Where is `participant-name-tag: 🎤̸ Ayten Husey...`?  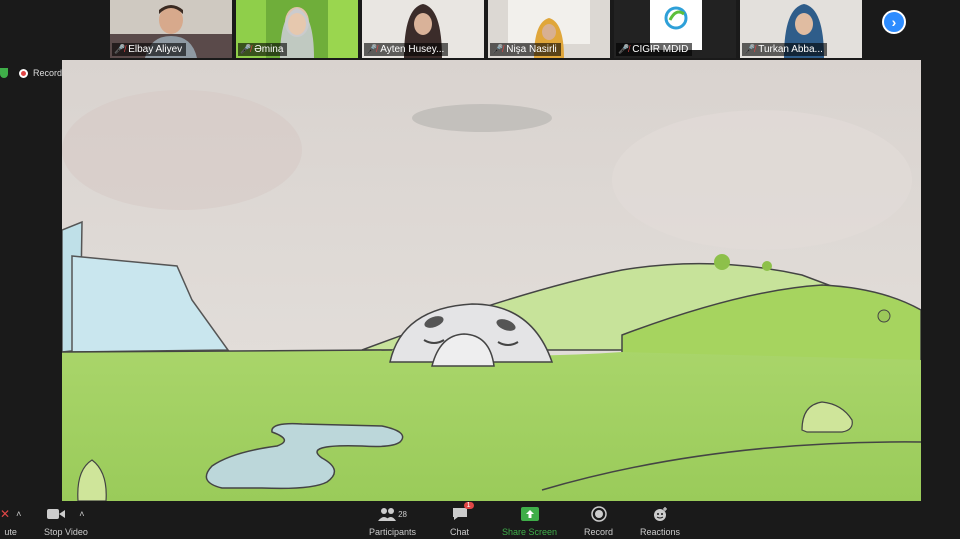 participant-name-tag: 🎤̸ Ayten Husey... is located at coordinates (406, 49).